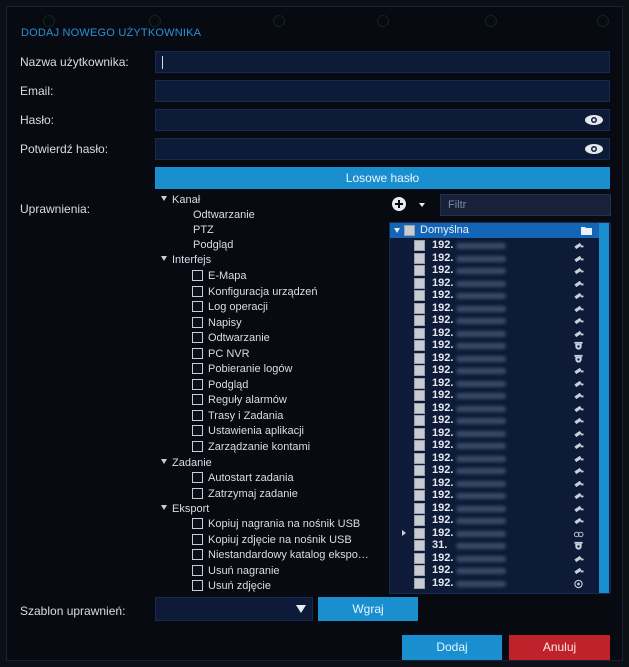 This screenshot has height=667, width=629. I want to click on tree-item: Trasy i Zadania, so click(237, 416).